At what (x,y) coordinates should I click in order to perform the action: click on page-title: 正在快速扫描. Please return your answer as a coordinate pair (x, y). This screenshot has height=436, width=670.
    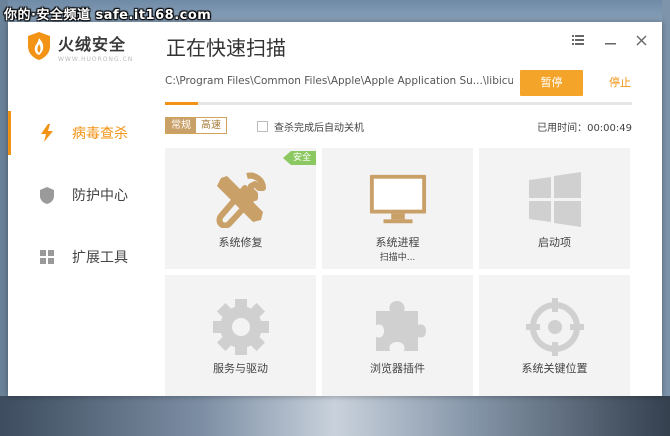
    Looking at the image, I should click on (226, 48).